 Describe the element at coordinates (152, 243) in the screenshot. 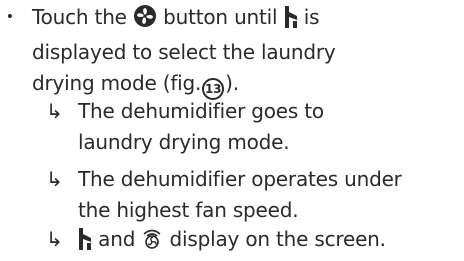

I see `high-fan-speed-icon` at that location.